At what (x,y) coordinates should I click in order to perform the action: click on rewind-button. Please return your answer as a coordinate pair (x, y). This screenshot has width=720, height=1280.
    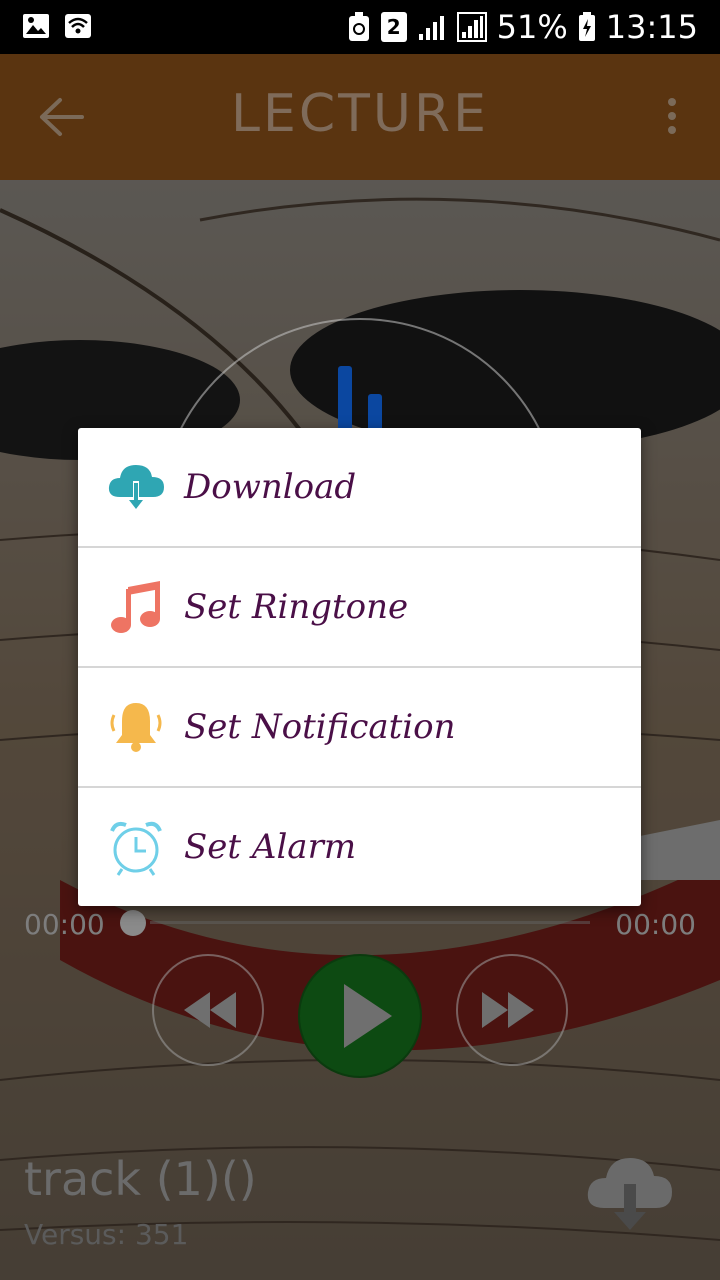
    Looking at the image, I should click on (208, 1010).